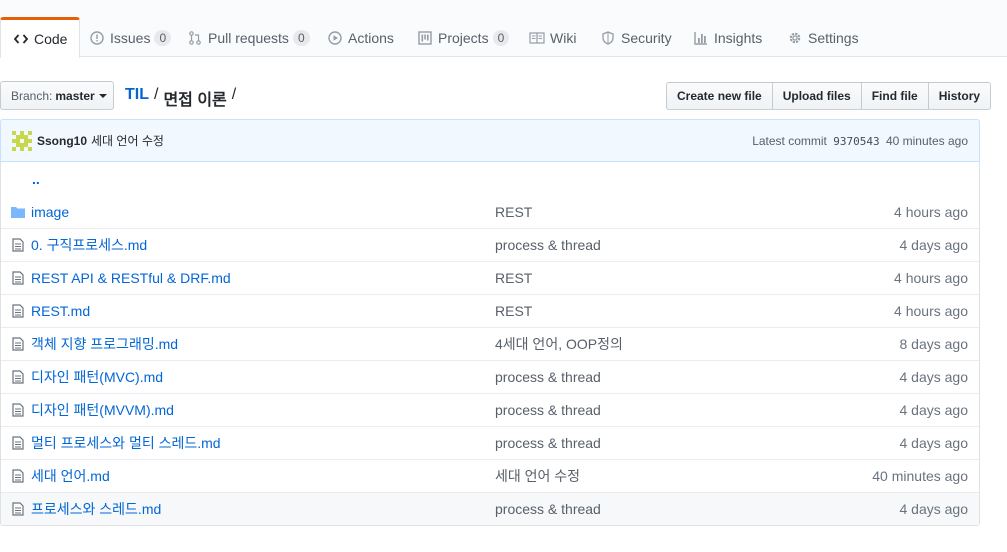  Describe the element at coordinates (258, 278) in the screenshot. I see `file-name-link: REST API & RESTful & DRF.md` at that location.